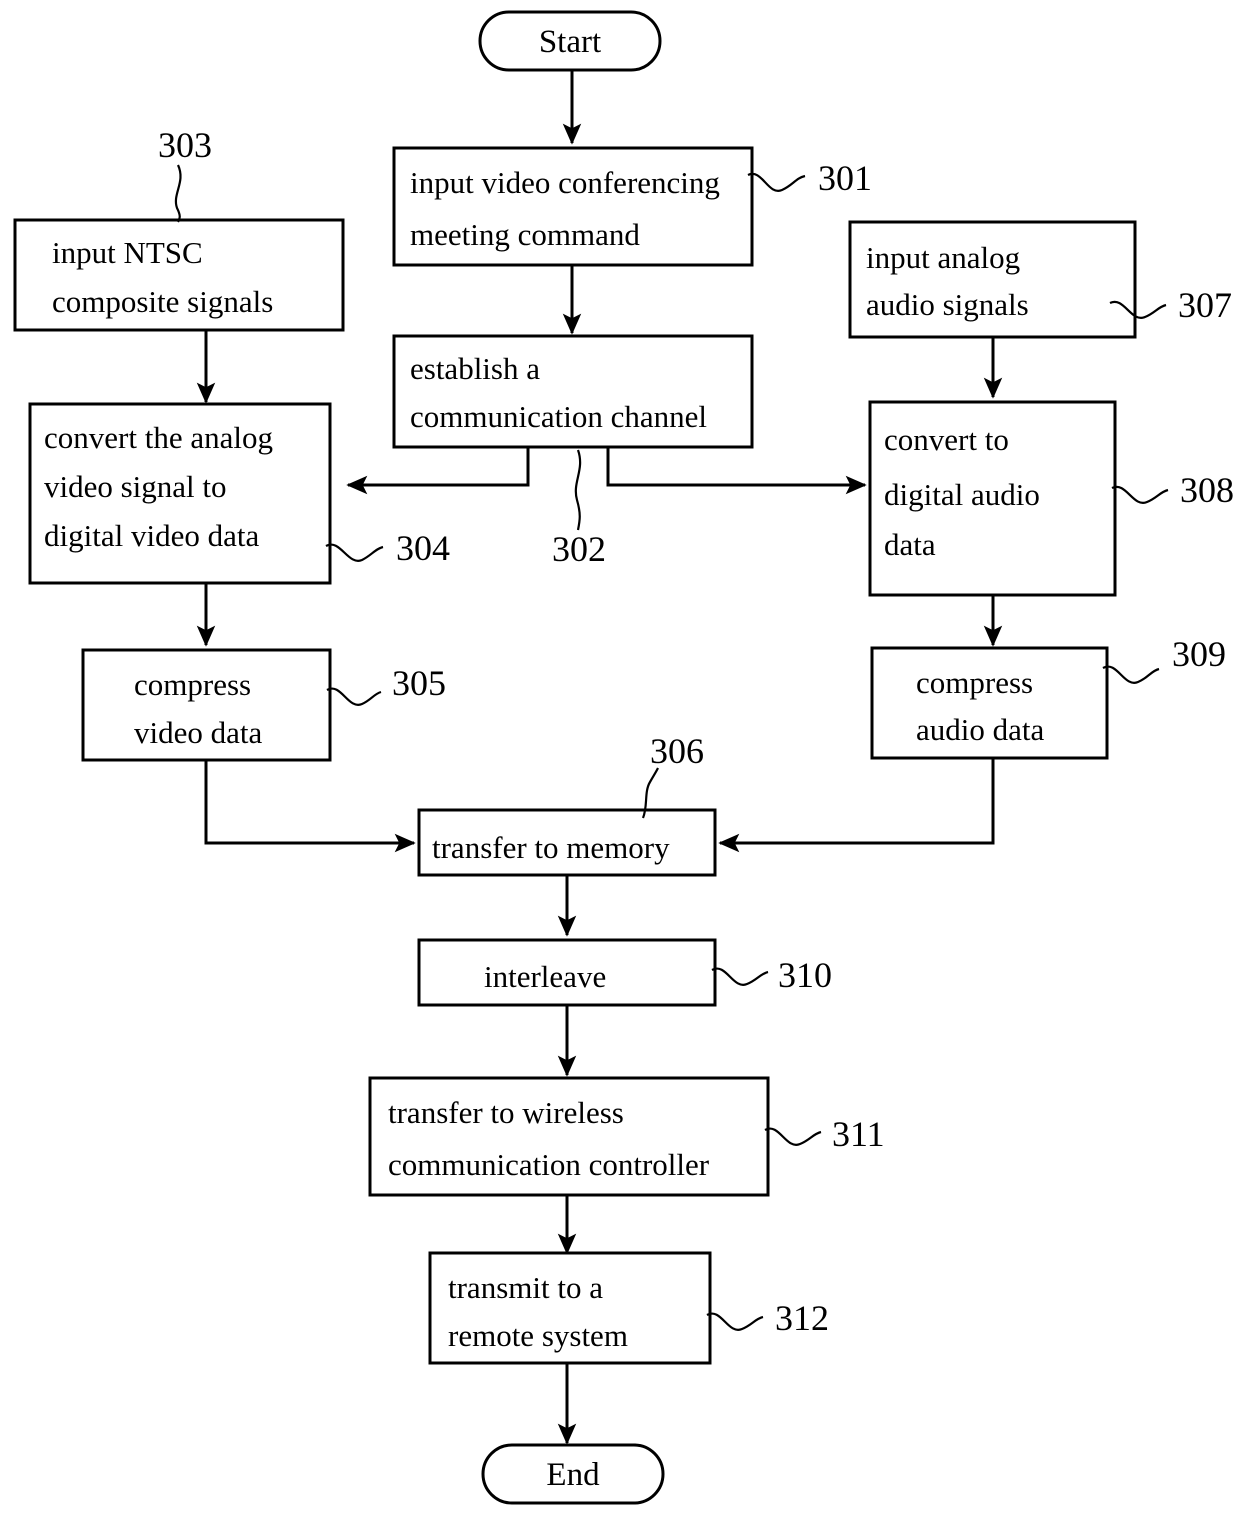 The height and width of the screenshot is (1522, 1240). What do you see at coordinates (1205, 305) in the screenshot?
I see `ref-number-307: 307` at bounding box center [1205, 305].